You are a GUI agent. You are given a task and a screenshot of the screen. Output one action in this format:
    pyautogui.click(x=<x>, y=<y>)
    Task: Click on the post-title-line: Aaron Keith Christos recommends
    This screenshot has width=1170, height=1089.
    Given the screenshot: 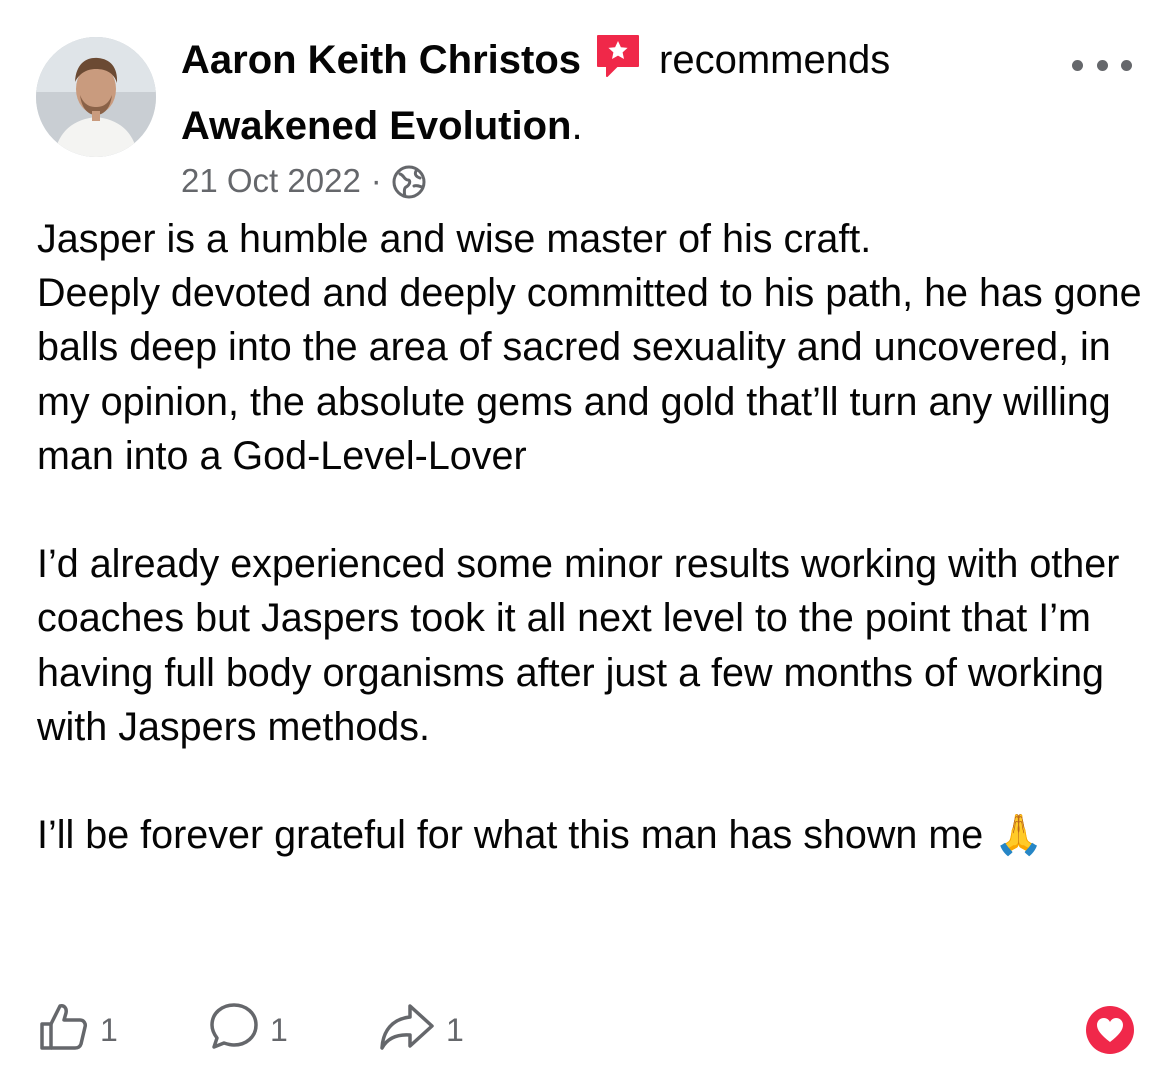 What is the action you would take?
    pyautogui.click(x=611, y=63)
    